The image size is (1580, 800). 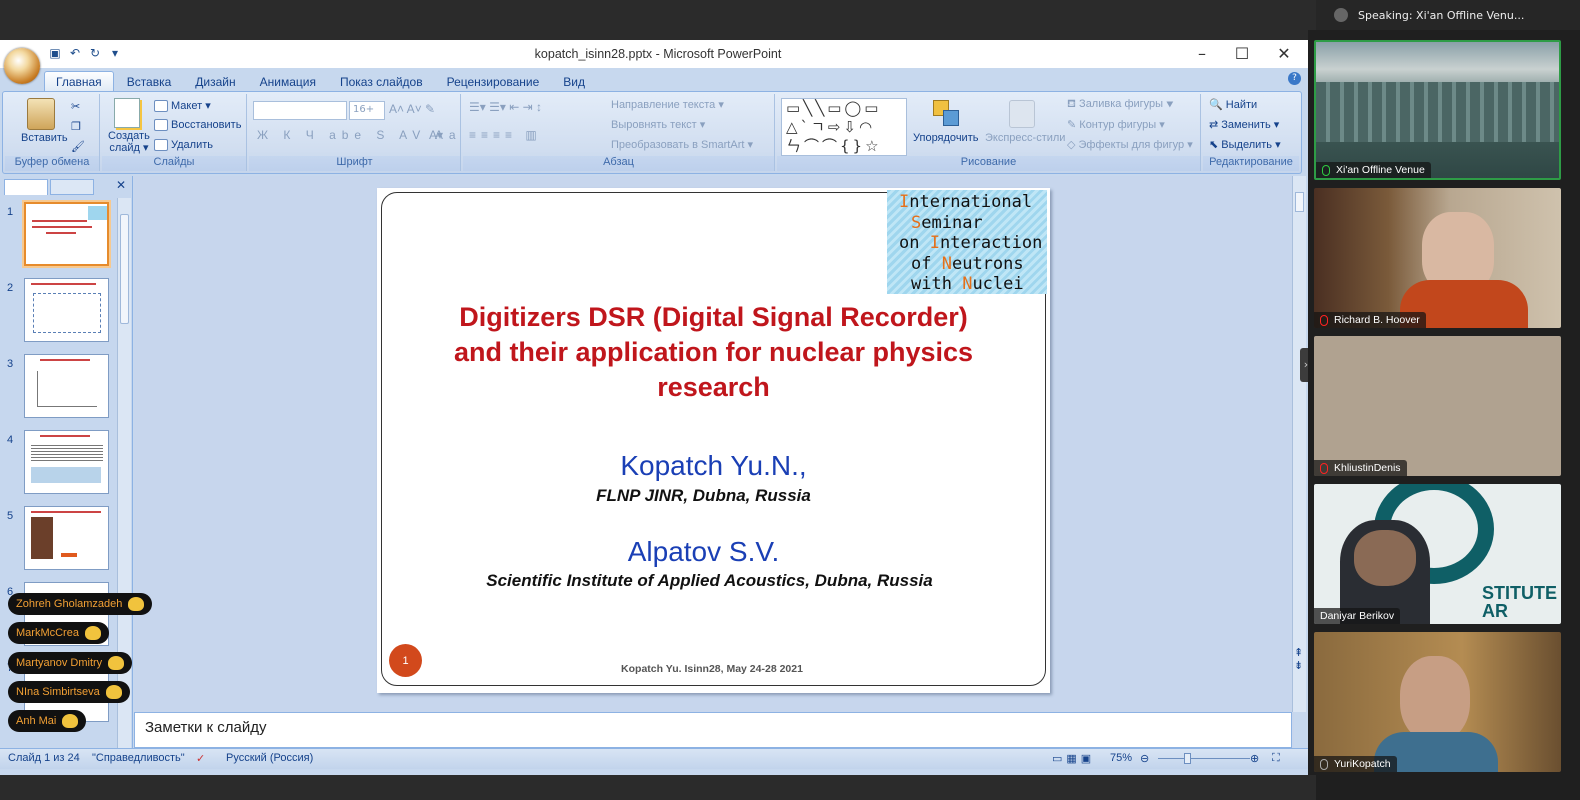 I want to click on participant-tile: STITUTE AR Daniyar Berikov, so click(x=1437, y=554).